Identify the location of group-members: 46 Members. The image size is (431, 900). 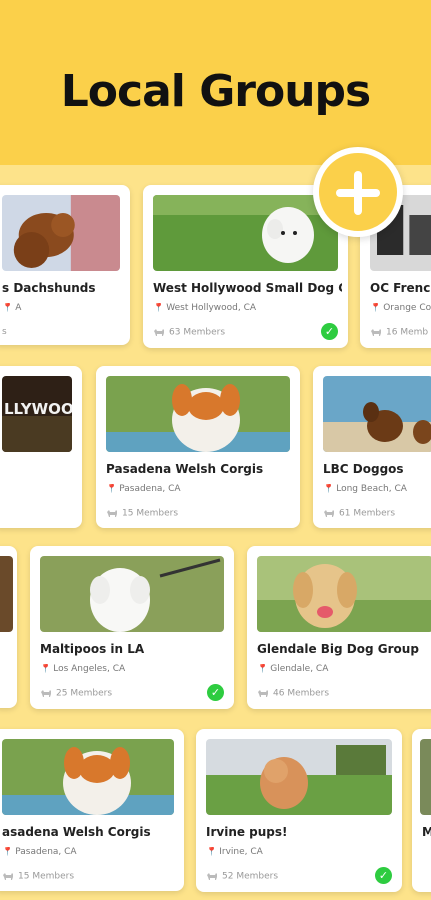
(335, 693).